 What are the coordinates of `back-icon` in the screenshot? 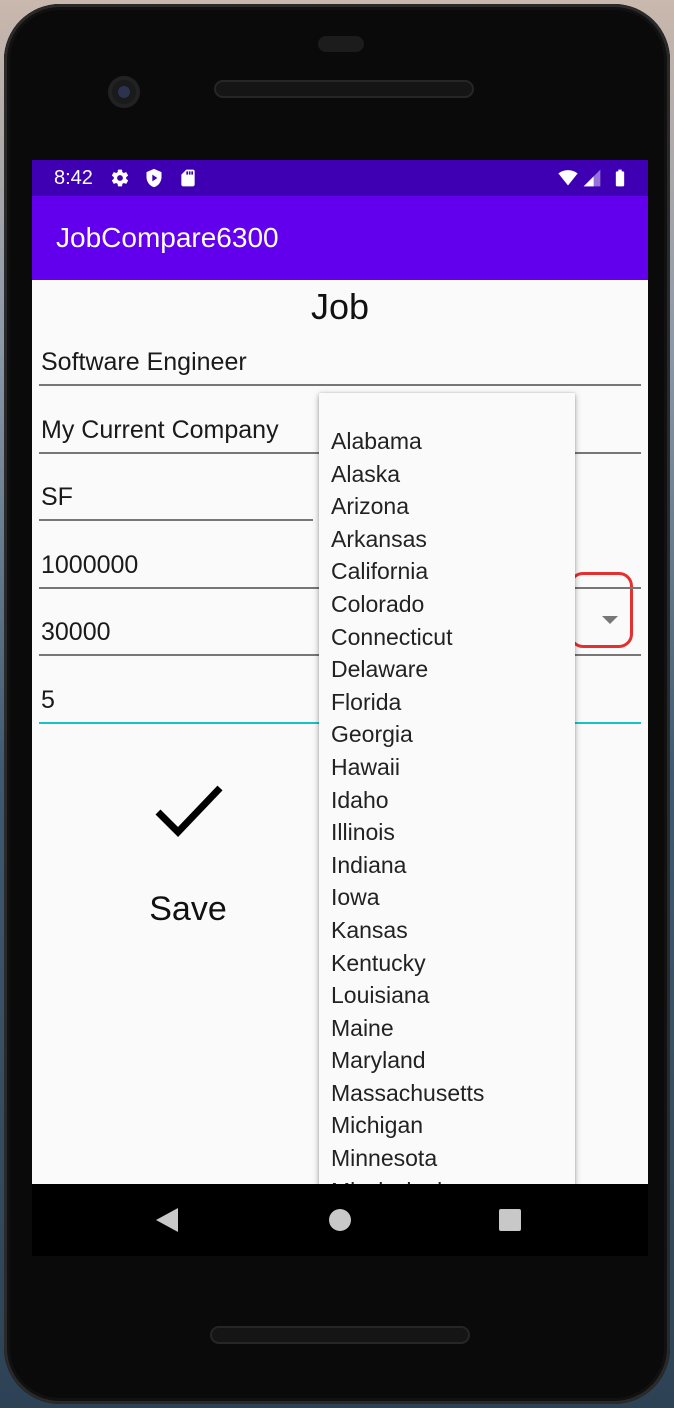 It's located at (167, 1220).